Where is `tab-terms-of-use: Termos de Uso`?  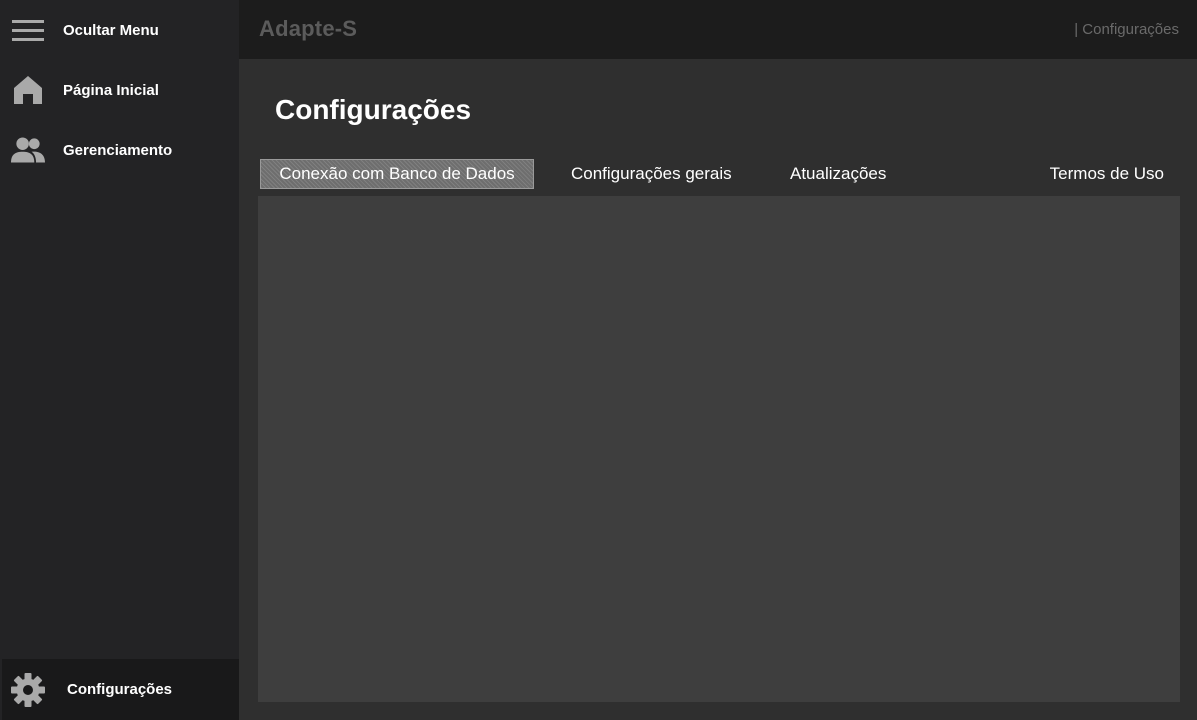 tab-terms-of-use: Termos de Uso is located at coordinates (1107, 174).